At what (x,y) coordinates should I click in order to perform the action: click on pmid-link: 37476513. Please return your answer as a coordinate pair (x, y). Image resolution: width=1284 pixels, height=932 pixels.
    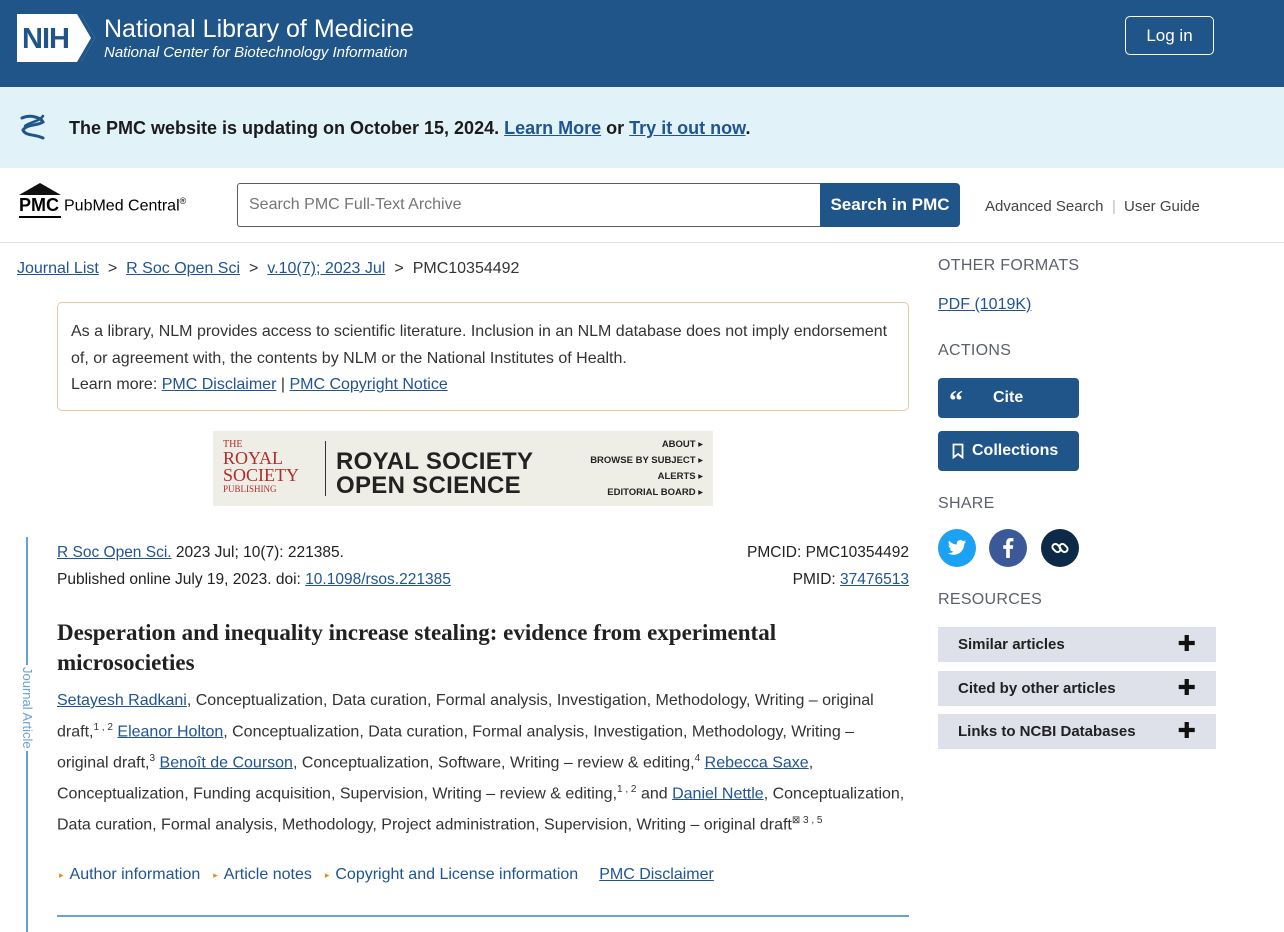
    Looking at the image, I should click on (874, 579).